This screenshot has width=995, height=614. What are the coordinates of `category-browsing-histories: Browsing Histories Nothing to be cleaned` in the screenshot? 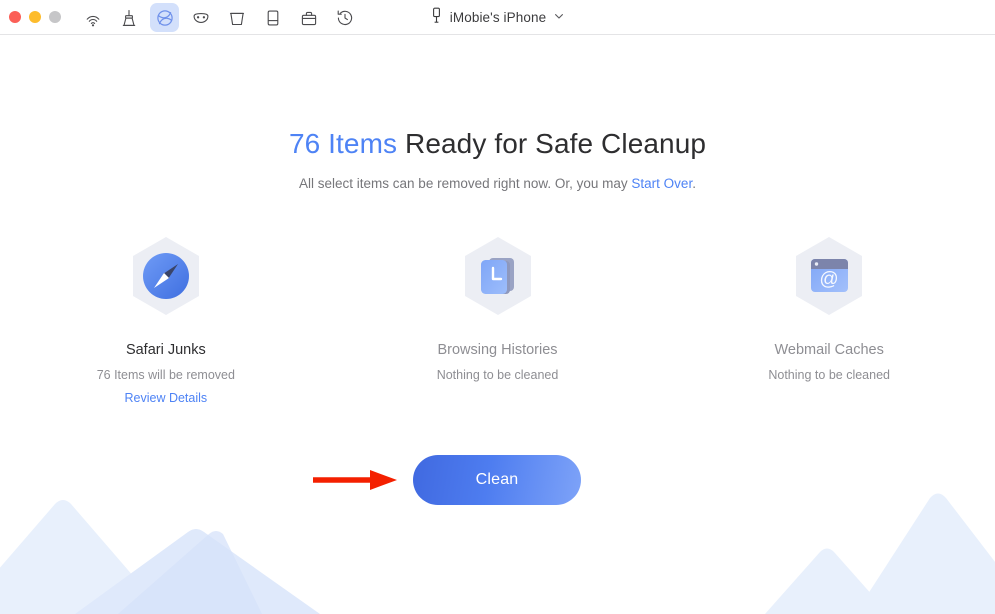 It's located at (498, 320).